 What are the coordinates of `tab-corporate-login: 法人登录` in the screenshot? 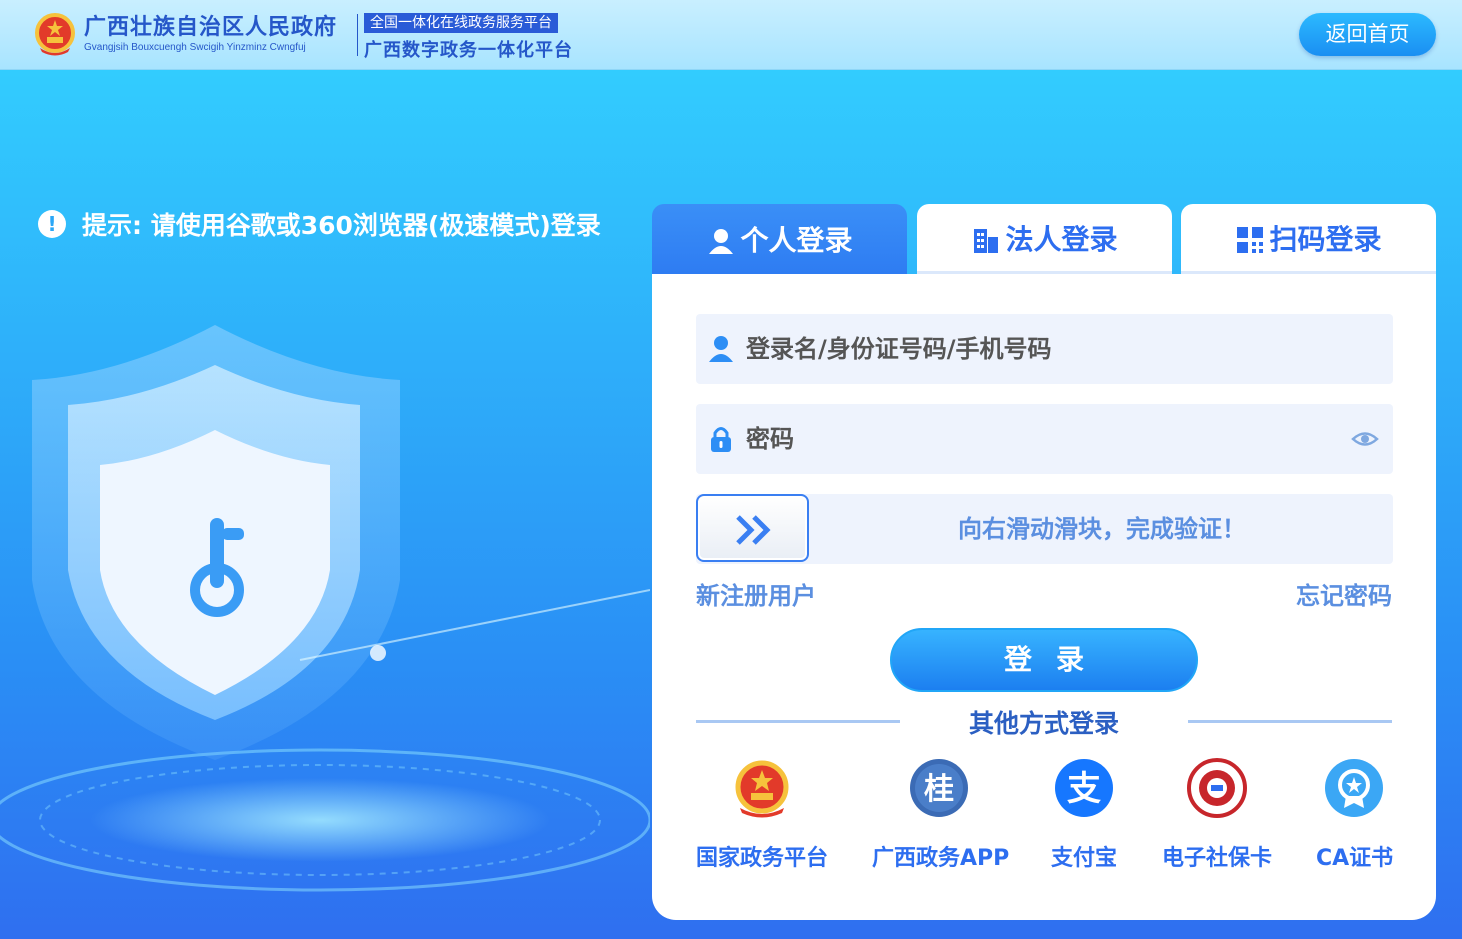 It's located at (1044, 239).